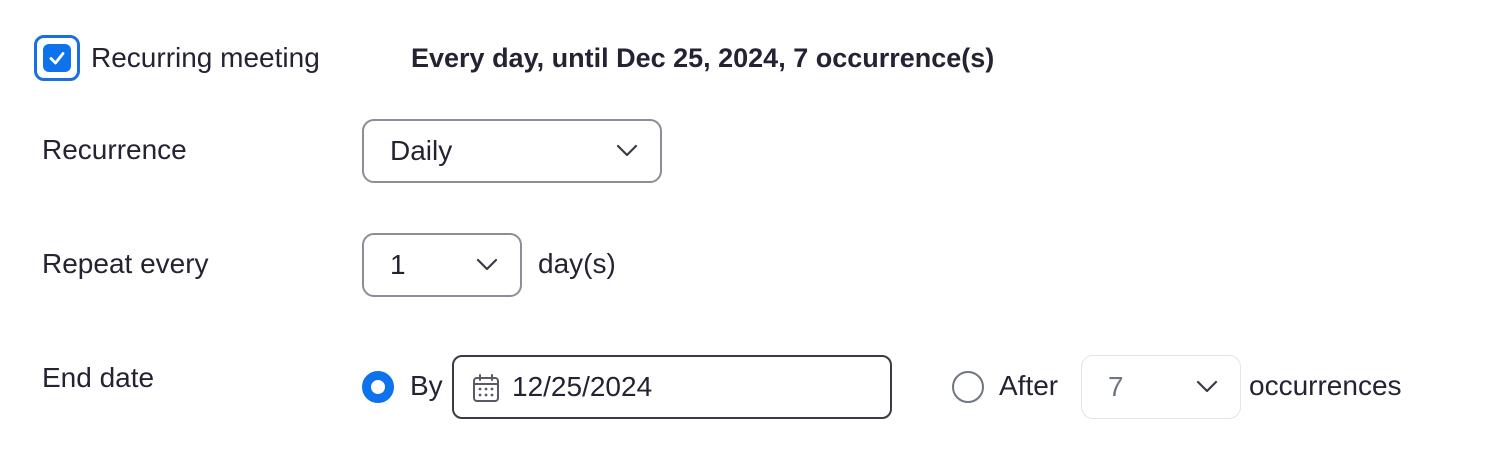 This screenshot has height=466, width=1498. Describe the element at coordinates (486, 388) in the screenshot. I see `calendar-icon` at that location.